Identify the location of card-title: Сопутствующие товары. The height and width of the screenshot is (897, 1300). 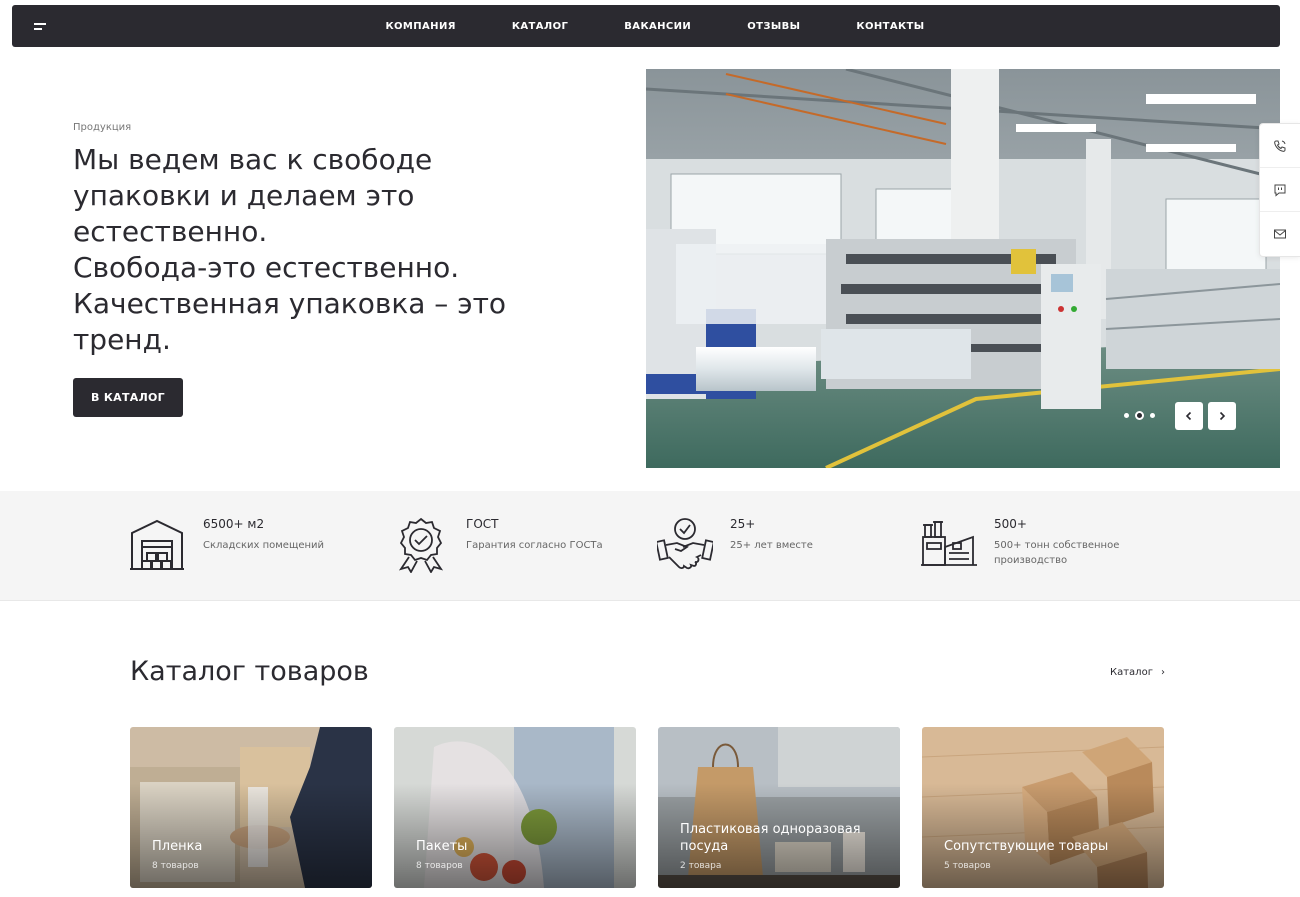
(1026, 846).